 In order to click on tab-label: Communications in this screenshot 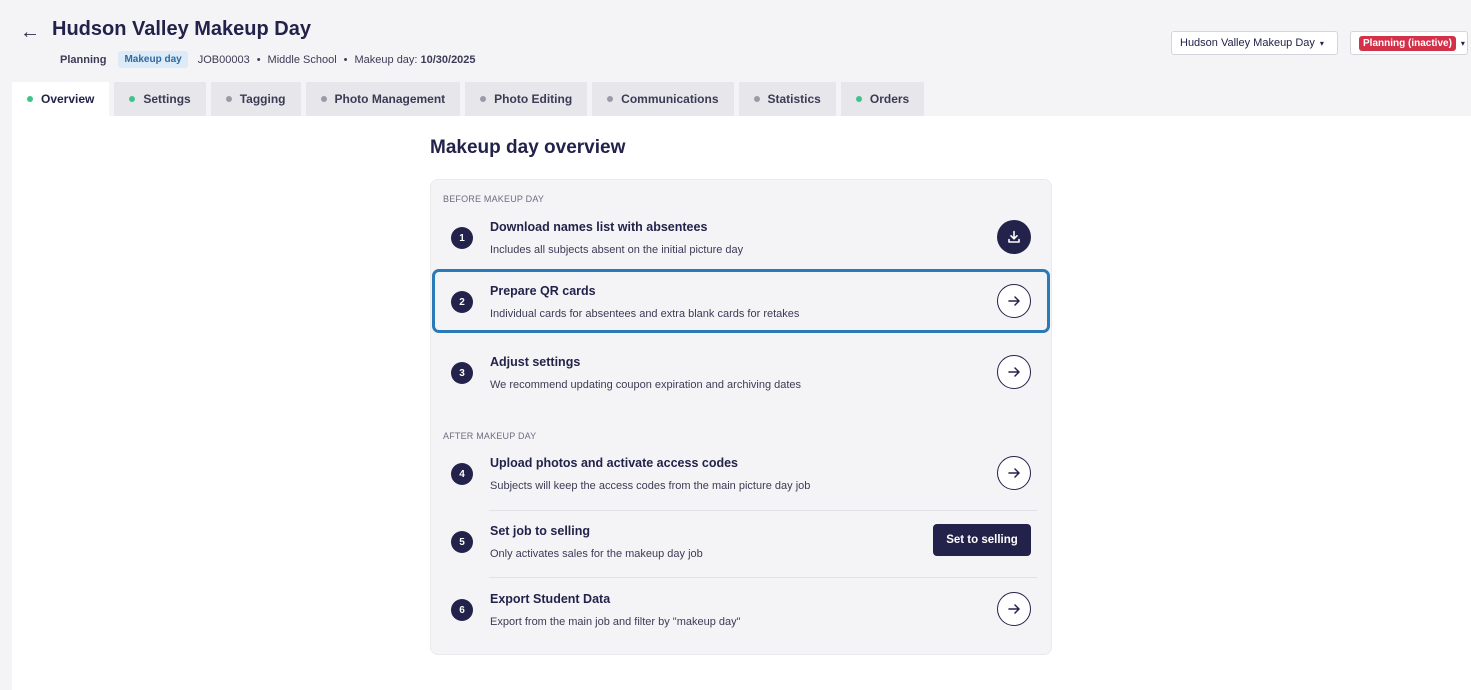, I will do `click(670, 99)`.